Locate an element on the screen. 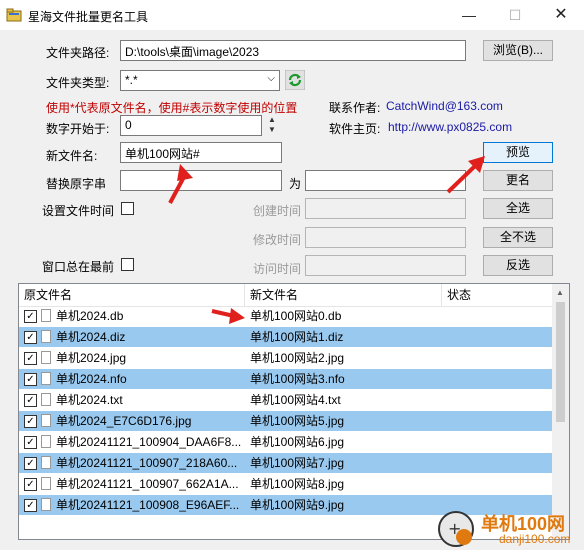 The image size is (584, 550). table-row: ✓ 单机2024.diz 单机100网站1.diz is located at coordinates (286, 337).